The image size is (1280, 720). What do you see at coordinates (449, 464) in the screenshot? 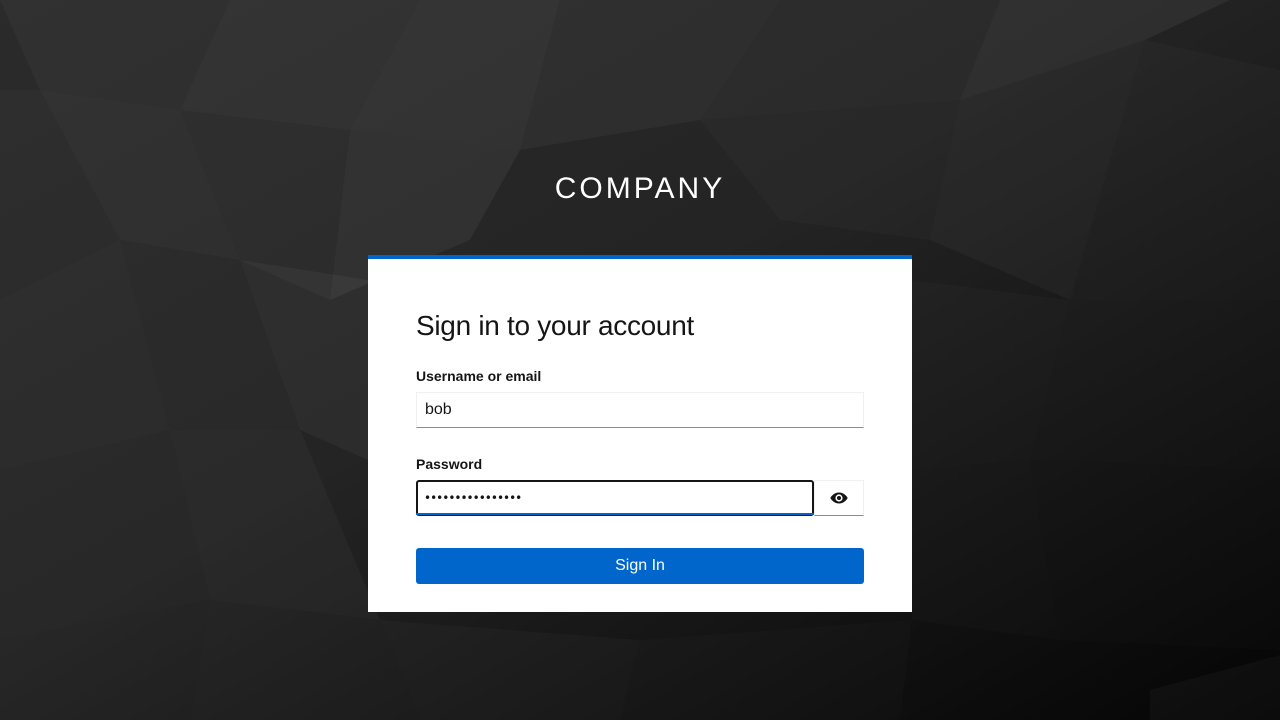
I see `password-label: Password` at bounding box center [449, 464].